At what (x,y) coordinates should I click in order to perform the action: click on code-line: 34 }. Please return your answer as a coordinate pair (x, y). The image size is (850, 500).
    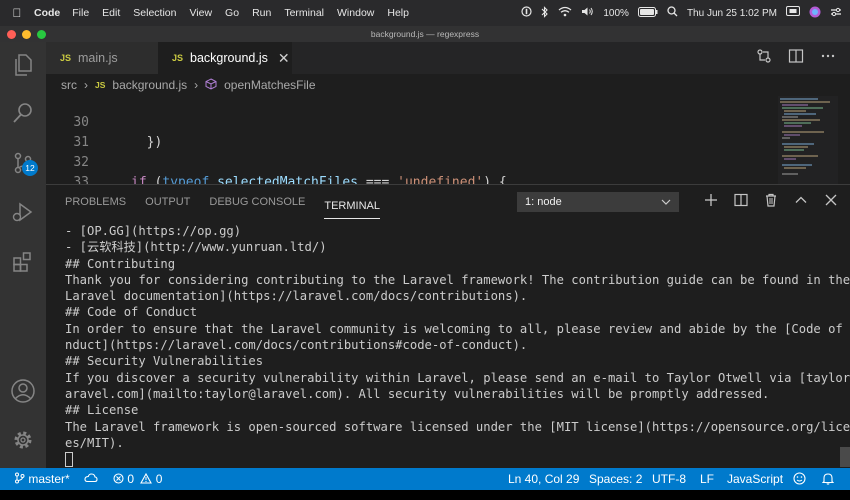
    Looking at the image, I should click on (61, 178).